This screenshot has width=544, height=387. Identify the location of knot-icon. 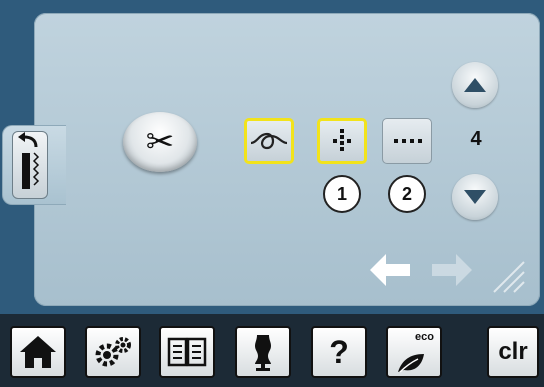
(269, 141).